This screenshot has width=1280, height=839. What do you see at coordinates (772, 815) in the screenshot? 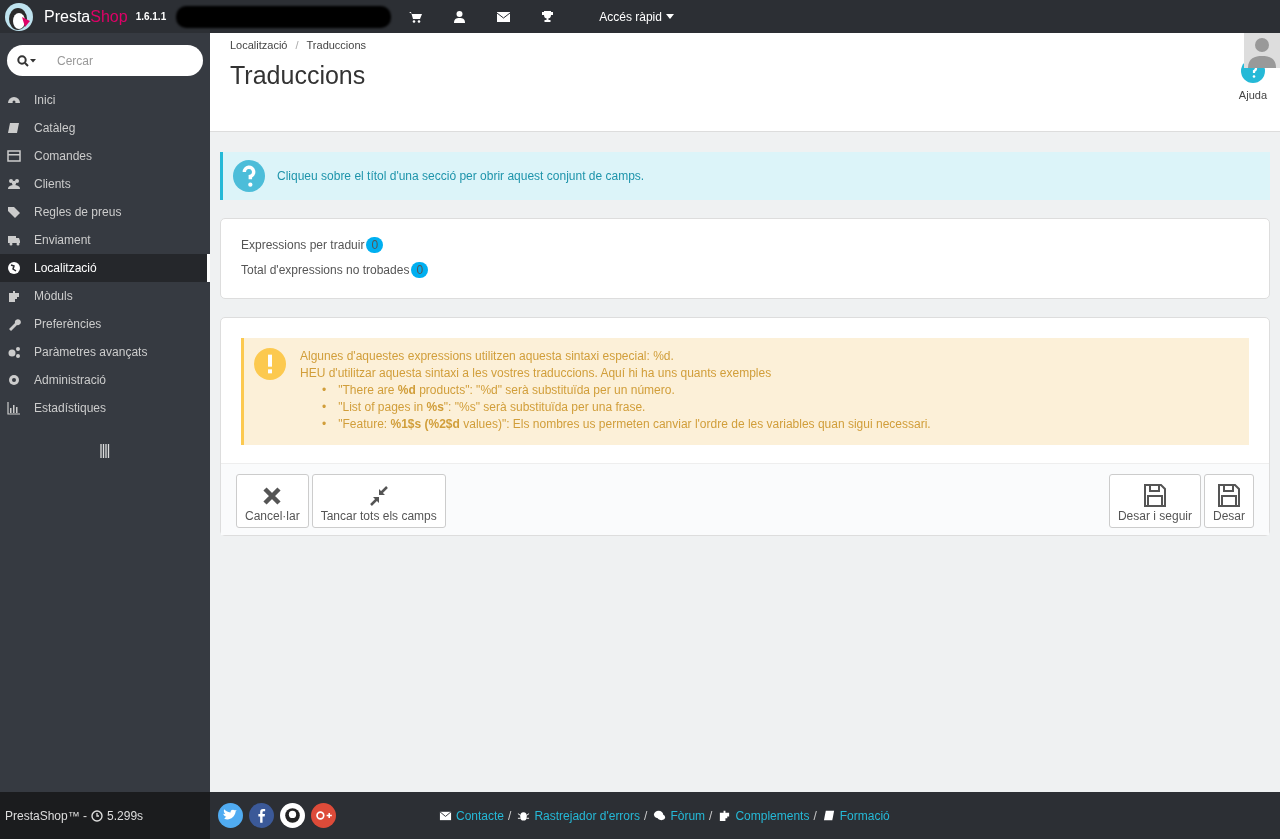
I see `footer-link: Complements` at bounding box center [772, 815].